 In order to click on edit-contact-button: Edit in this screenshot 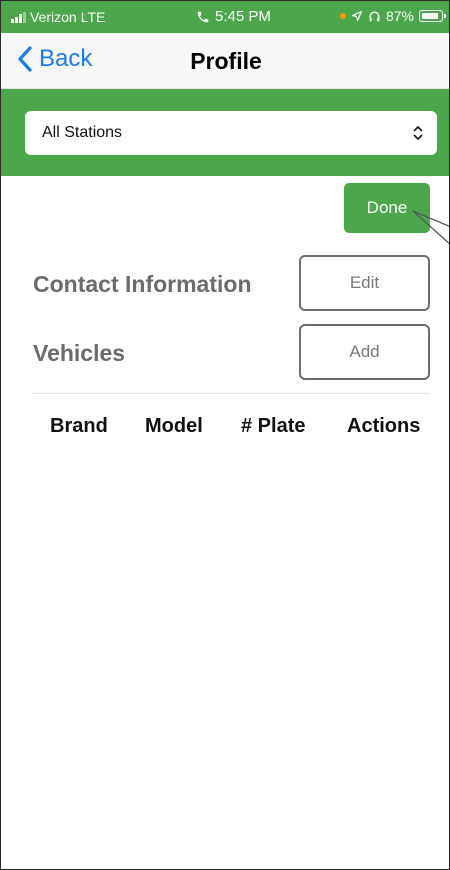, I will do `click(364, 283)`.